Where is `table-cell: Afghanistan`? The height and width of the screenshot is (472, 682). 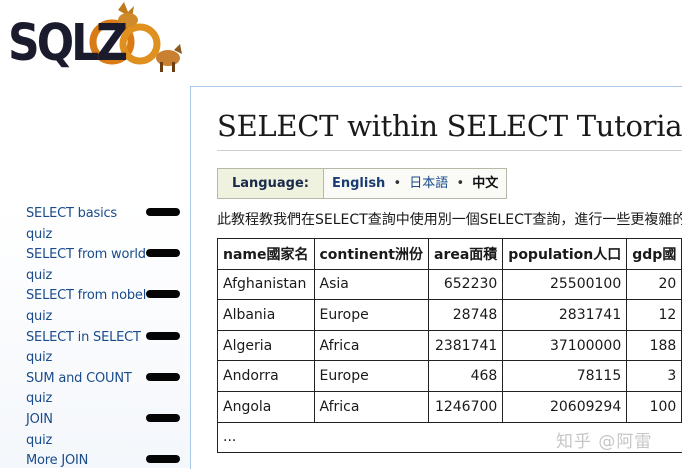
table-cell: Afghanistan is located at coordinates (266, 284).